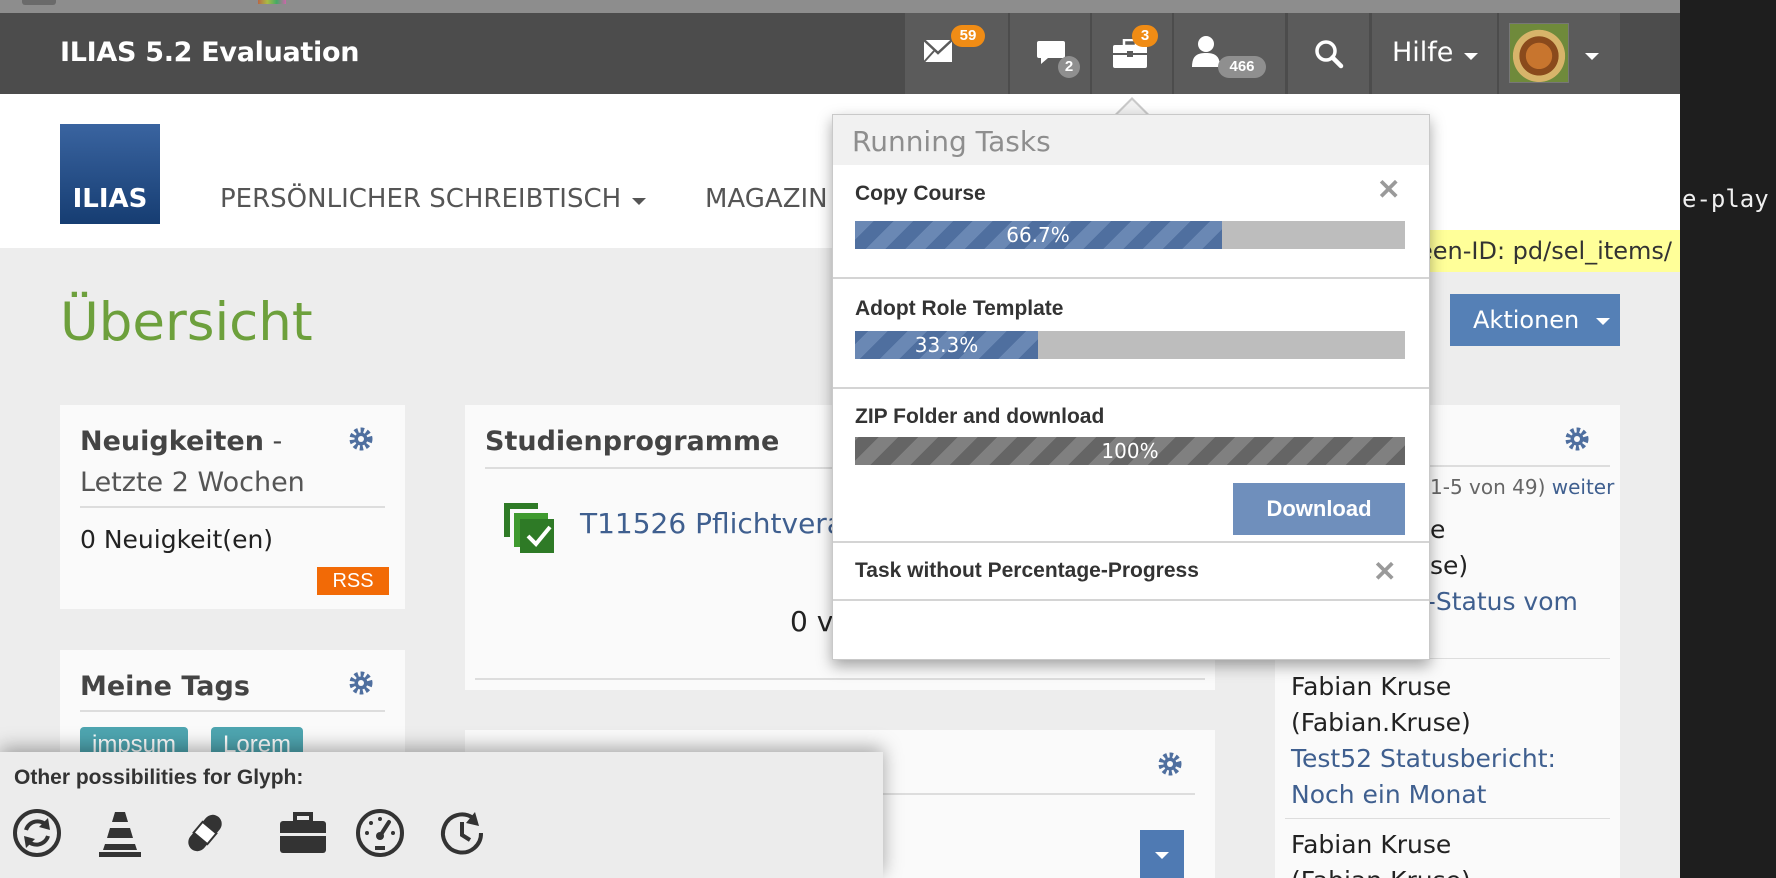 The height and width of the screenshot is (878, 1776). Describe the element at coordinates (1497, 601) in the screenshot. I see `entry-link: t-Status vom` at that location.